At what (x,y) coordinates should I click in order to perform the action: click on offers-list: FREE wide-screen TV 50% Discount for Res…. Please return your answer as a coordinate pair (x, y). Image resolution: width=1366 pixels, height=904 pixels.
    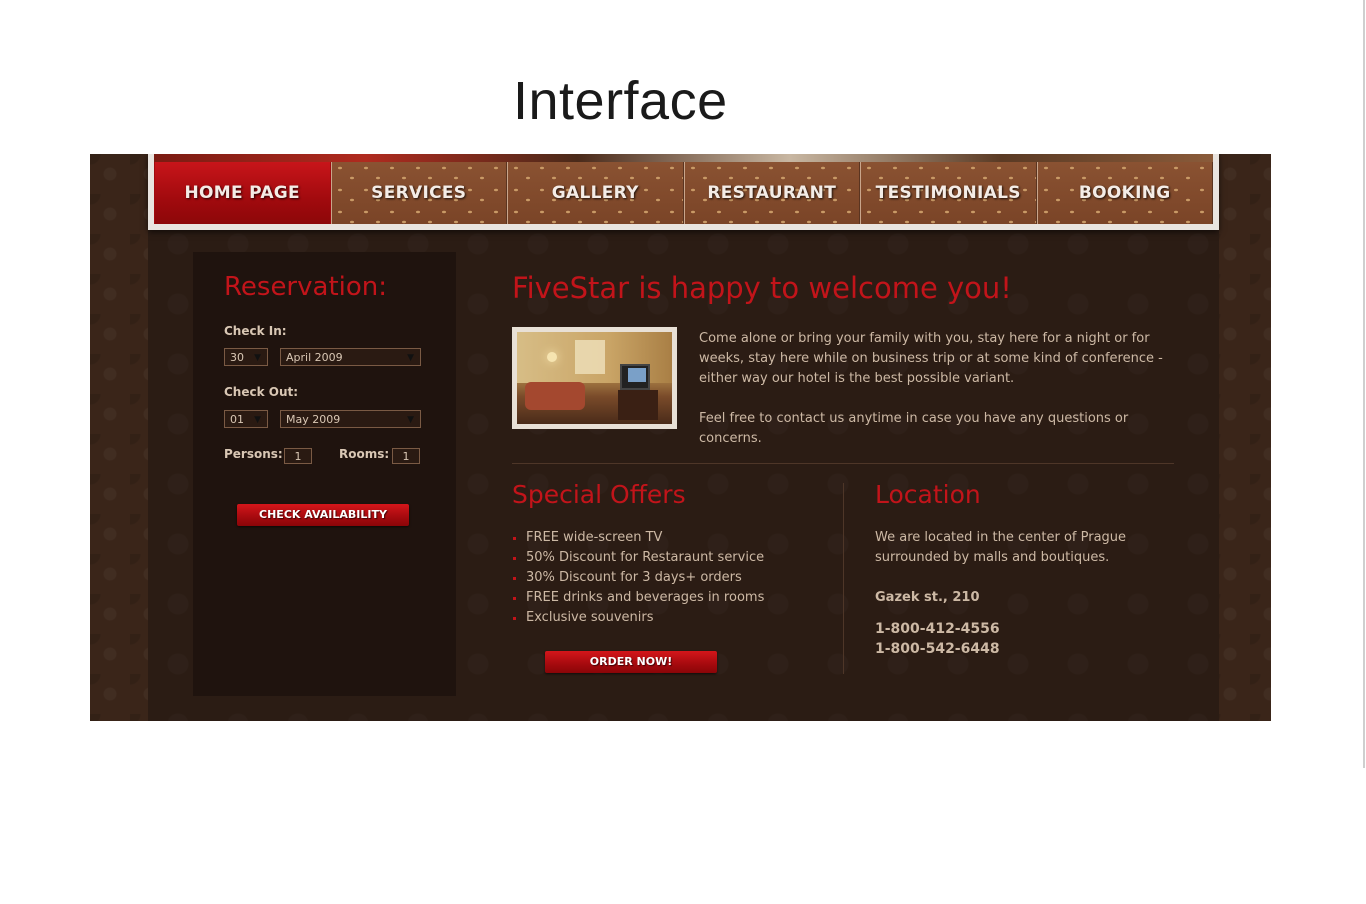
    Looking at the image, I should click on (638, 578).